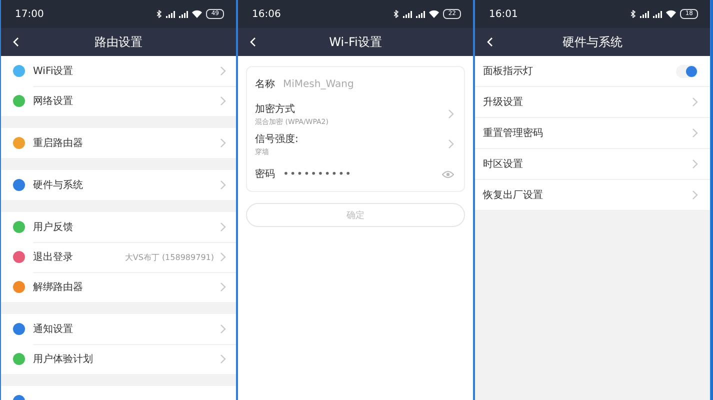 The width and height of the screenshot is (713, 400). Describe the element at coordinates (513, 133) in the screenshot. I see `settings-item-label: 重置管理密码` at that location.